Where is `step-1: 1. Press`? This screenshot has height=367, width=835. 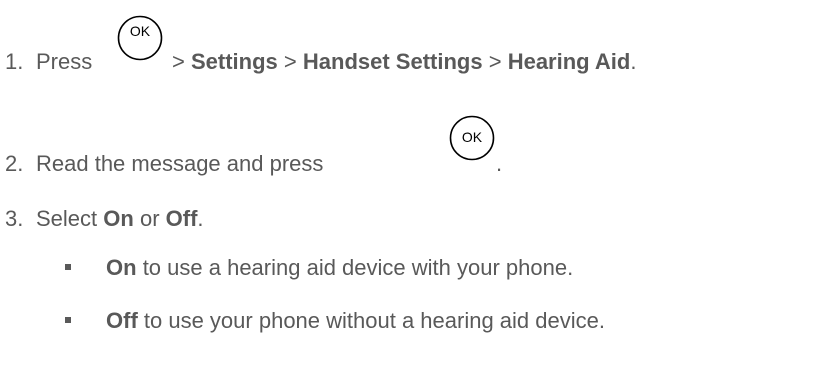
step-1: 1. Press is located at coordinates (48, 62).